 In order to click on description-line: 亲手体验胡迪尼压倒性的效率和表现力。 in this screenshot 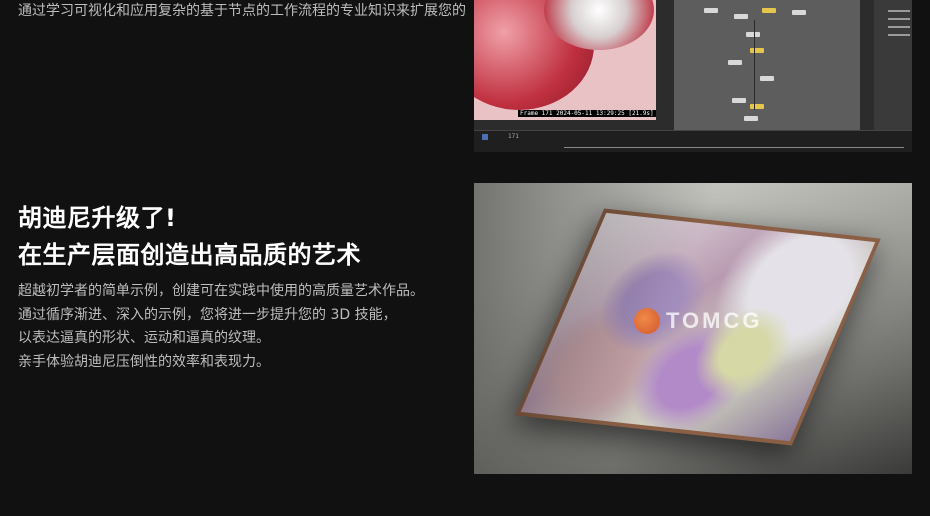, I will do `click(144, 361)`.